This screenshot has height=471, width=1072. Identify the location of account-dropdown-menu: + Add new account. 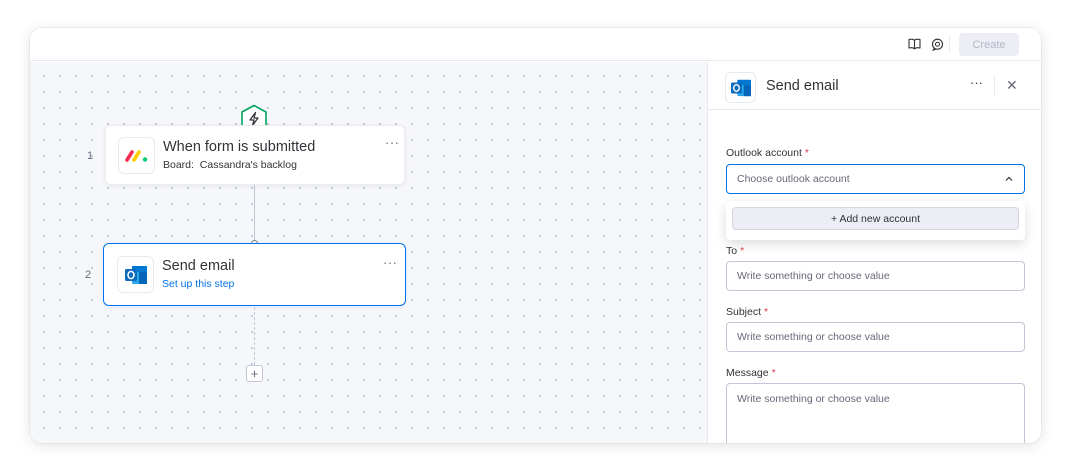
(875, 220).